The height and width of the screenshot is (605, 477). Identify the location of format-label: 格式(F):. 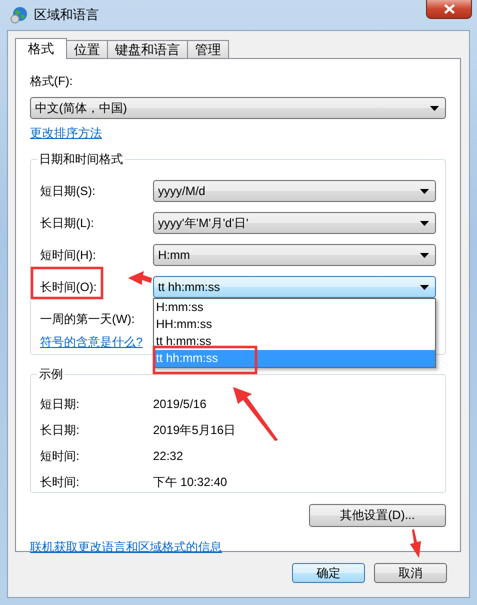
(52, 81).